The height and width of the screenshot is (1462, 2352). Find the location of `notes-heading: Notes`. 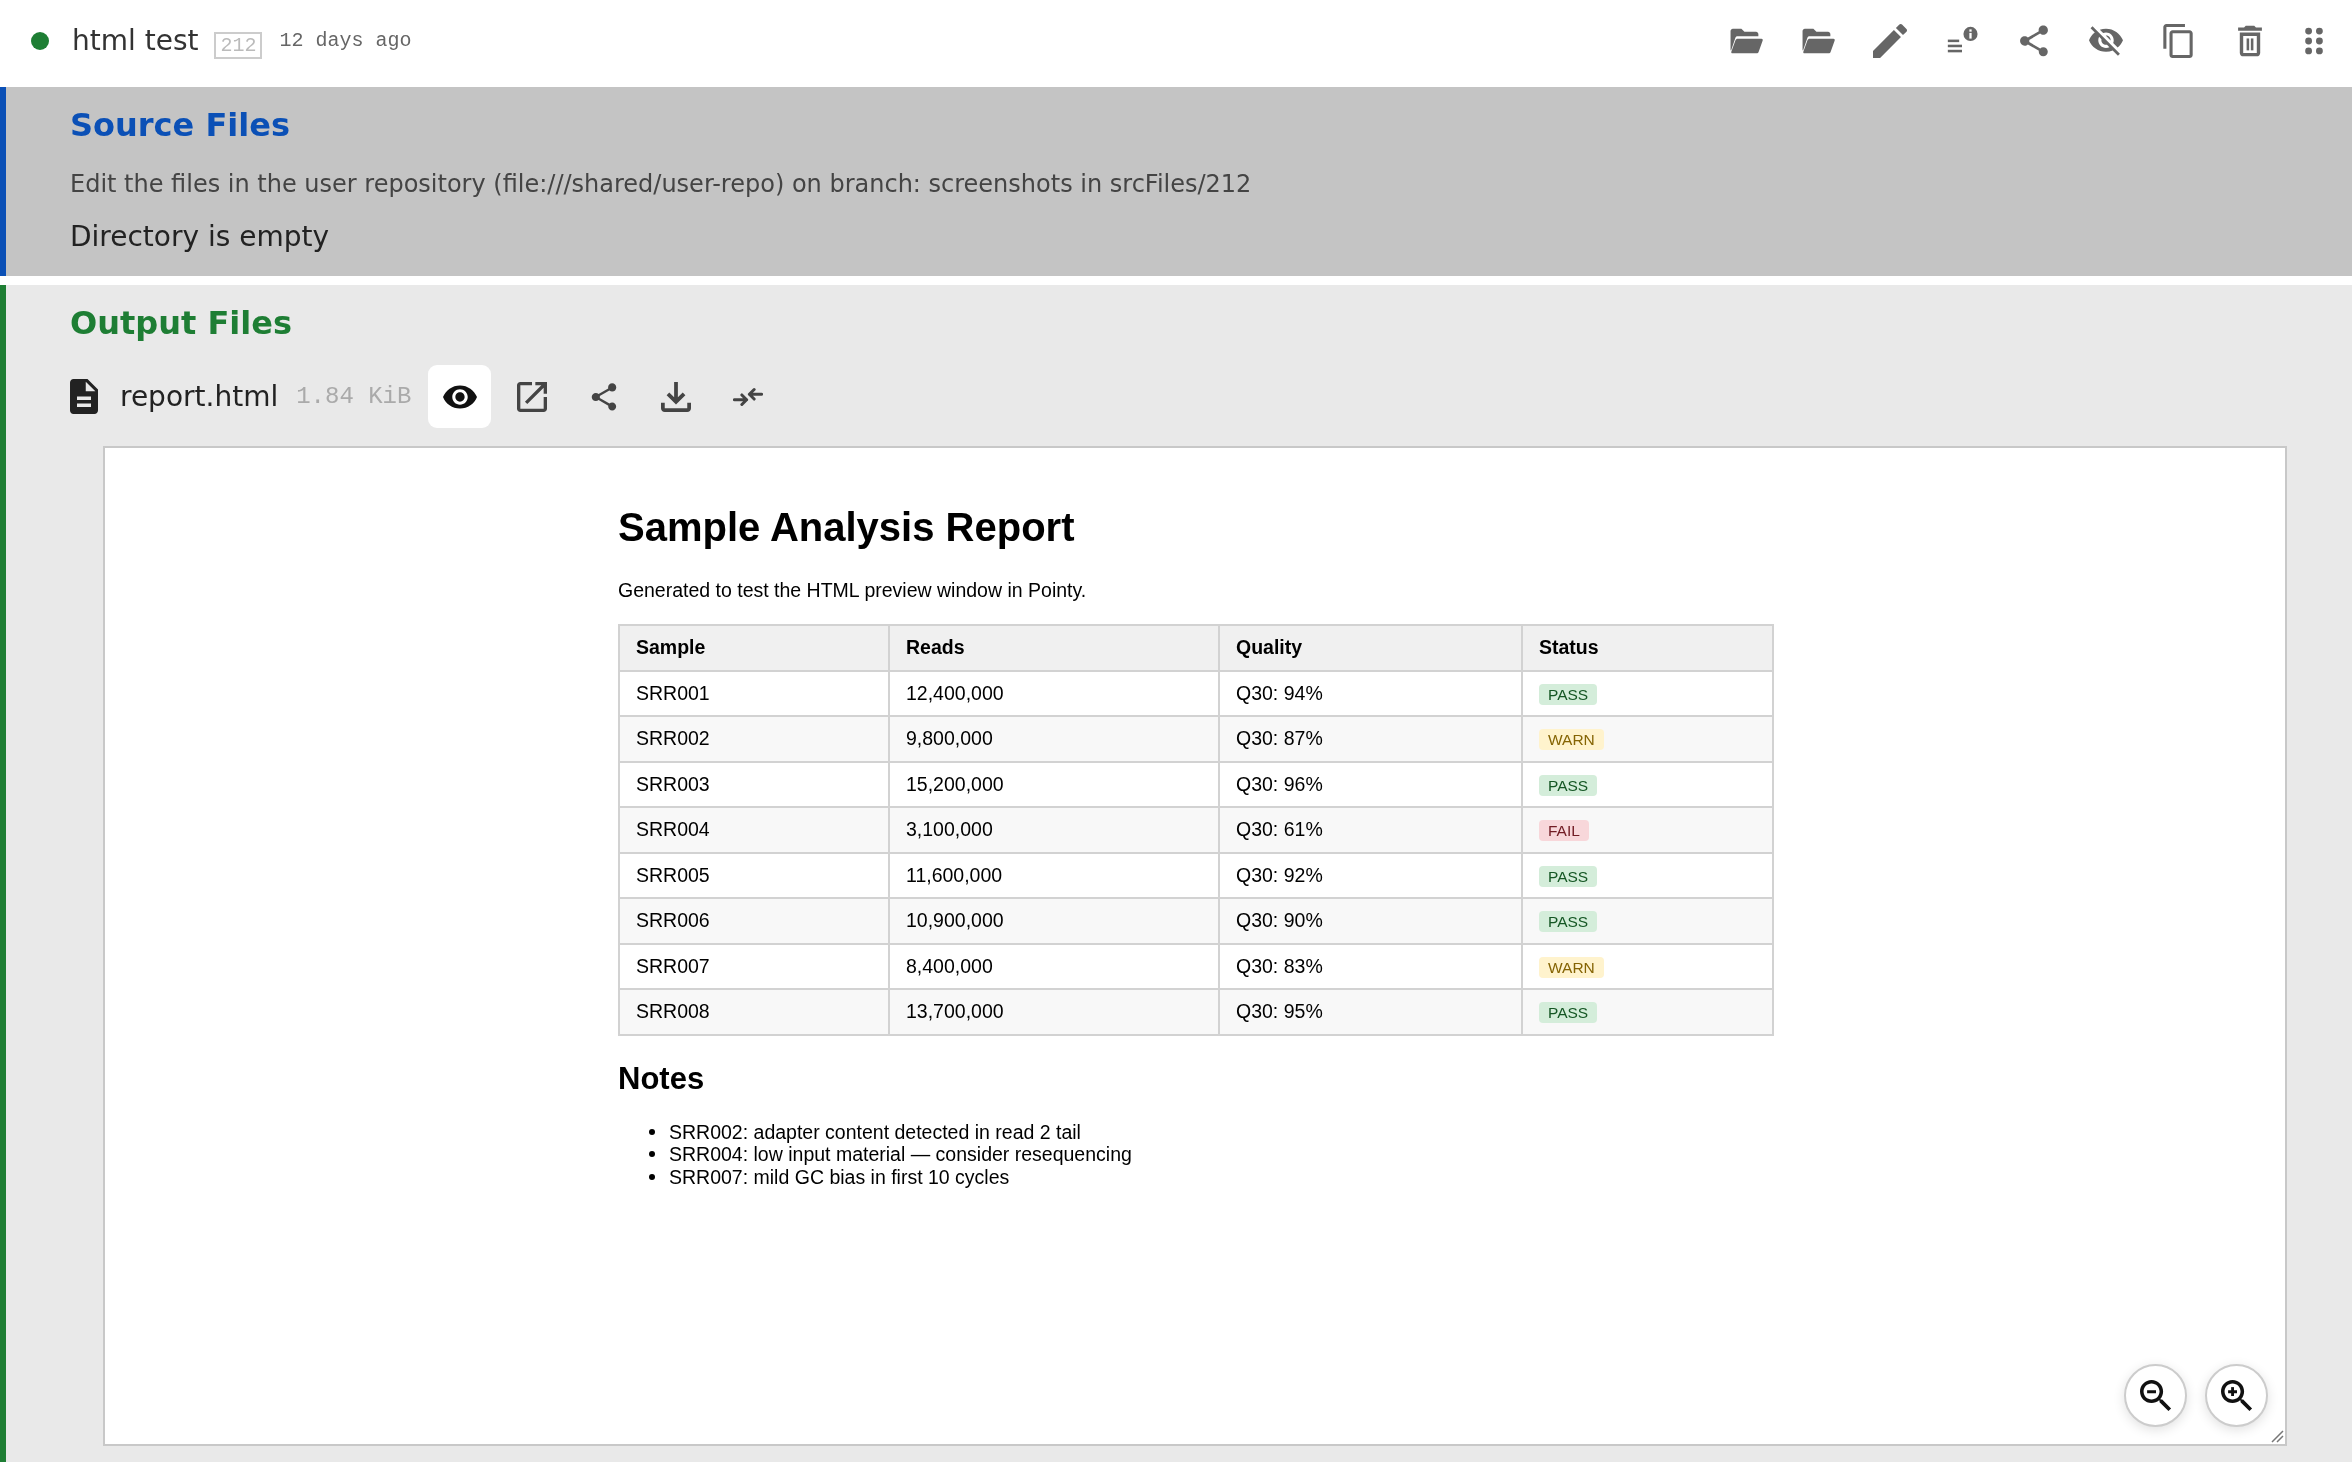

notes-heading: Notes is located at coordinates (662, 1078).